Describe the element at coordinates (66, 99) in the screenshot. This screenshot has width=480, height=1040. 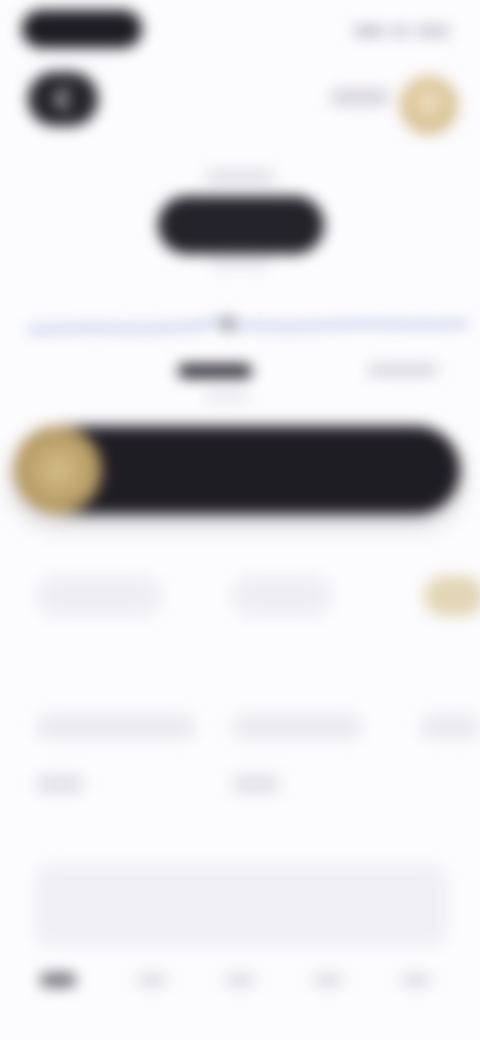
I see `chevron-left-icon` at that location.